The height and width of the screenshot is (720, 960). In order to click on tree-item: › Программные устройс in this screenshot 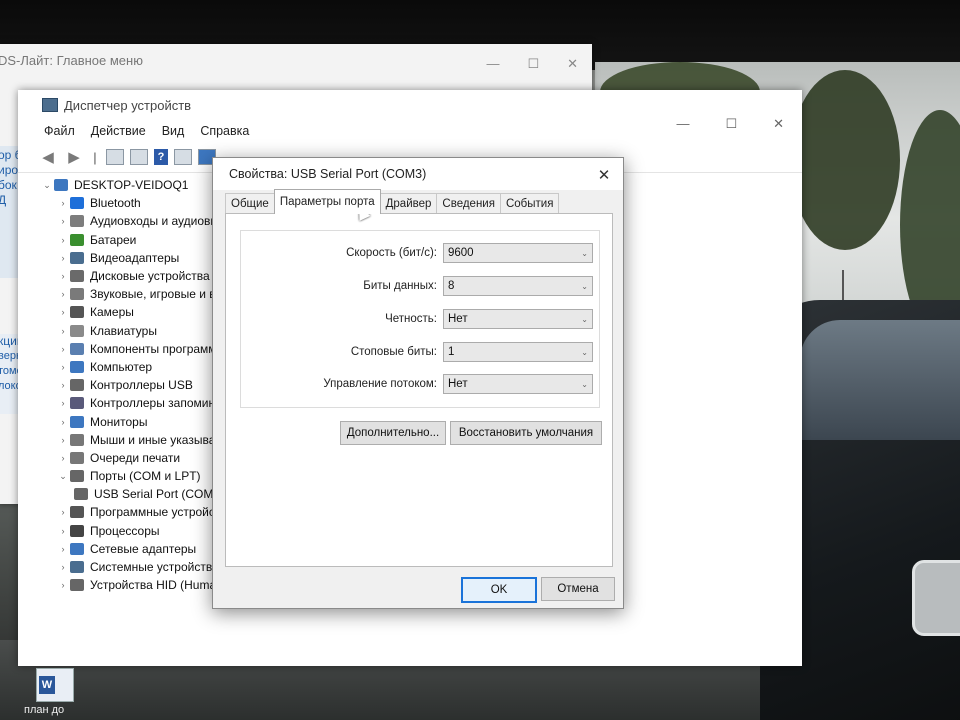, I will do `click(129, 512)`.